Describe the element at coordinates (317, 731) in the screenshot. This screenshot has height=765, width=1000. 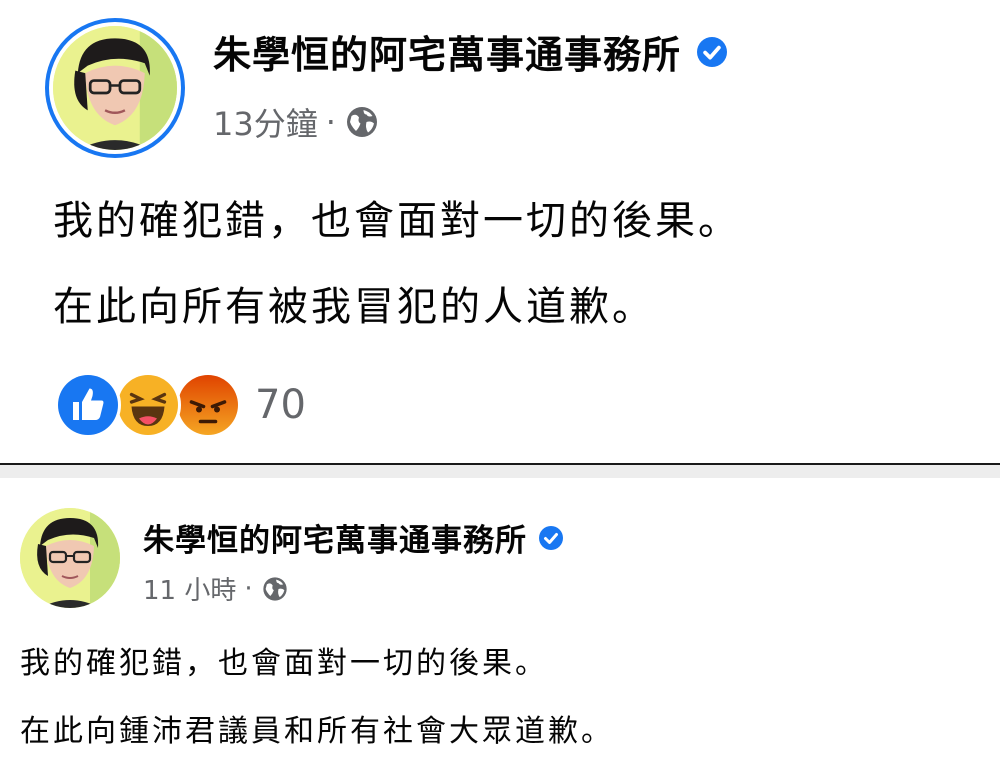
I see `post-text-line-2: 在此向鍾沛君議員和所有社會大眾道歉。` at that location.